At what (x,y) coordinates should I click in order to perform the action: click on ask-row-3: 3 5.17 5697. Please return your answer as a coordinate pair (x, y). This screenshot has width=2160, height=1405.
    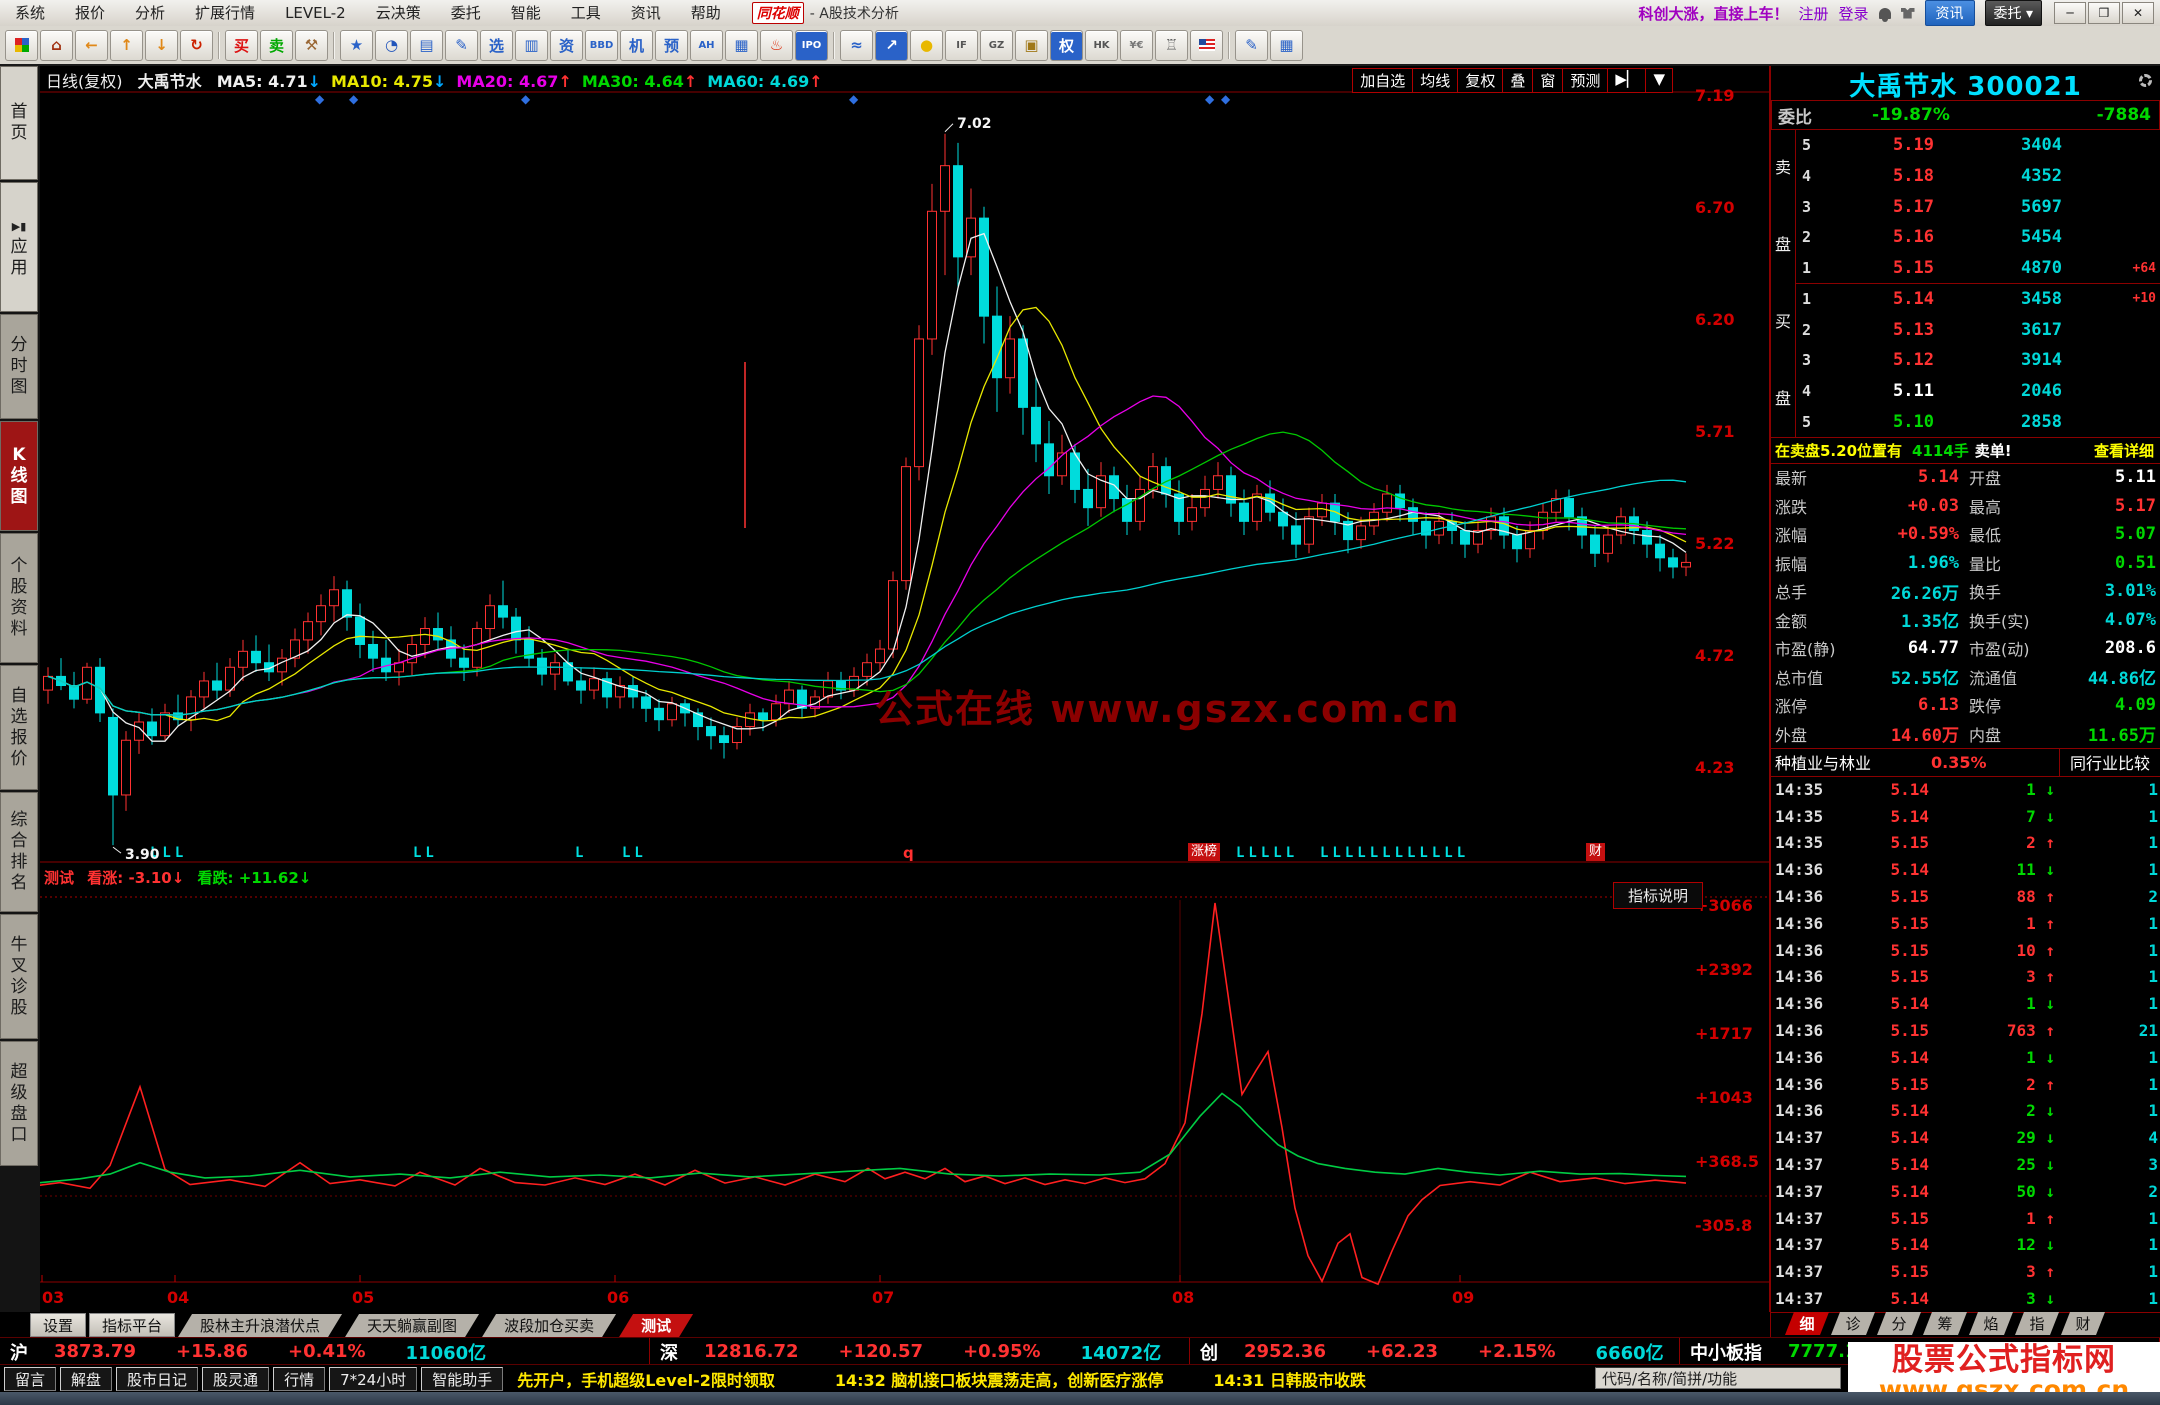
    Looking at the image, I should click on (1978, 206).